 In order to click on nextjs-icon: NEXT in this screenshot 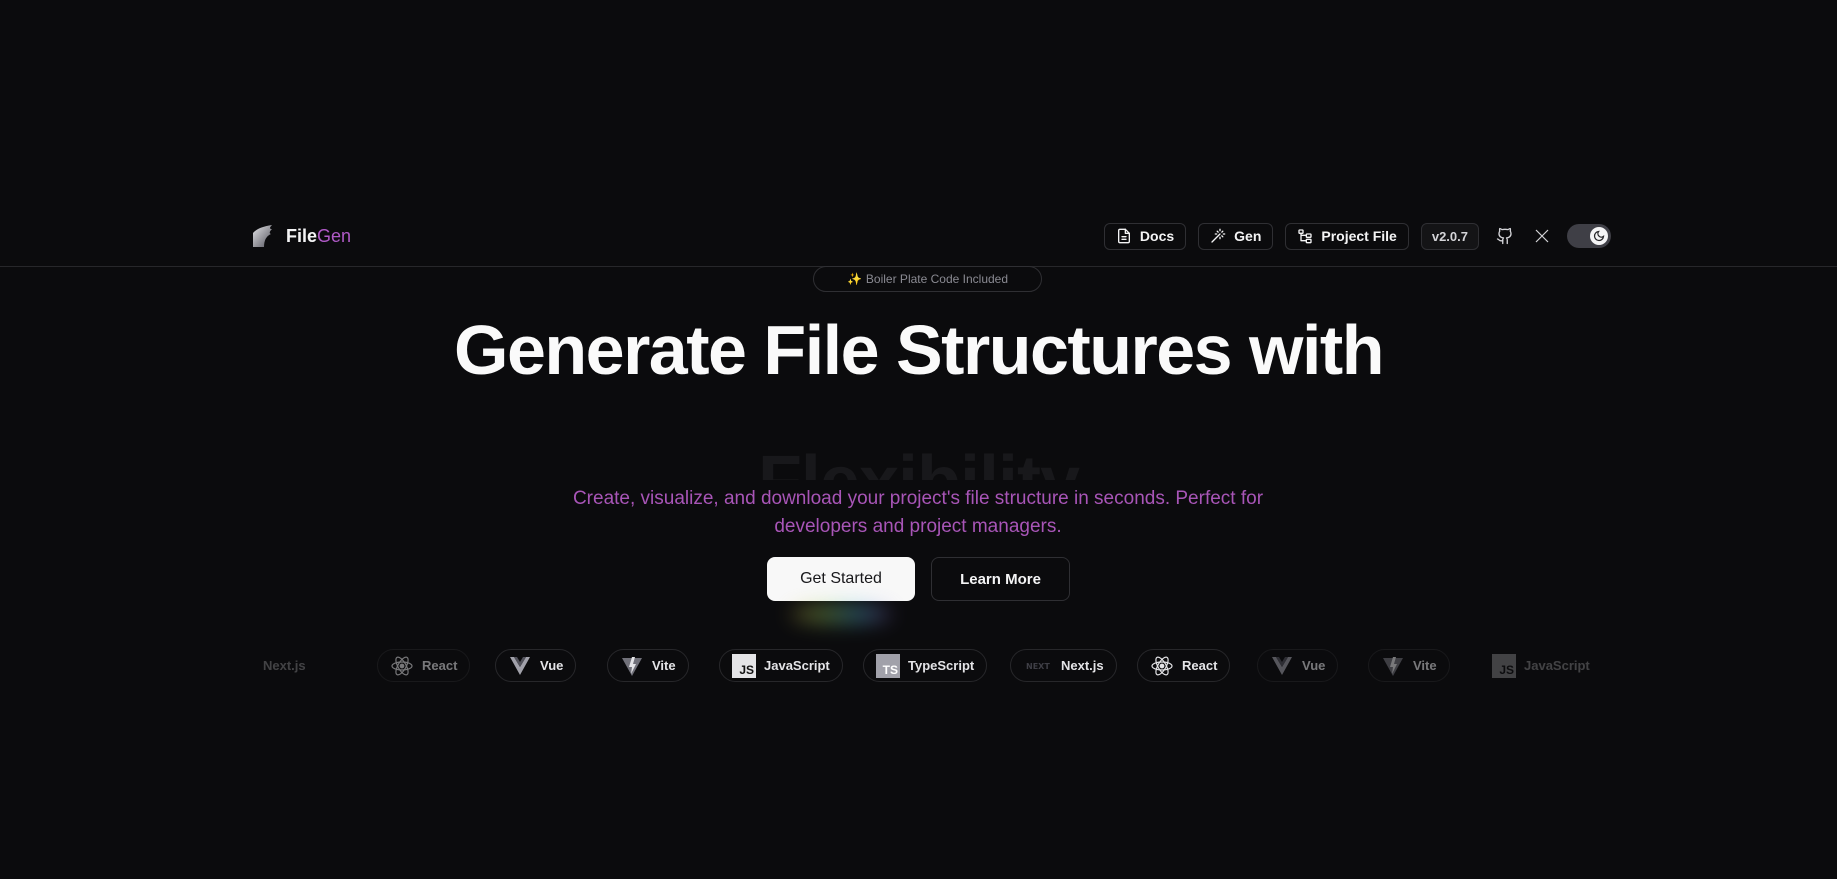, I will do `click(1038, 666)`.